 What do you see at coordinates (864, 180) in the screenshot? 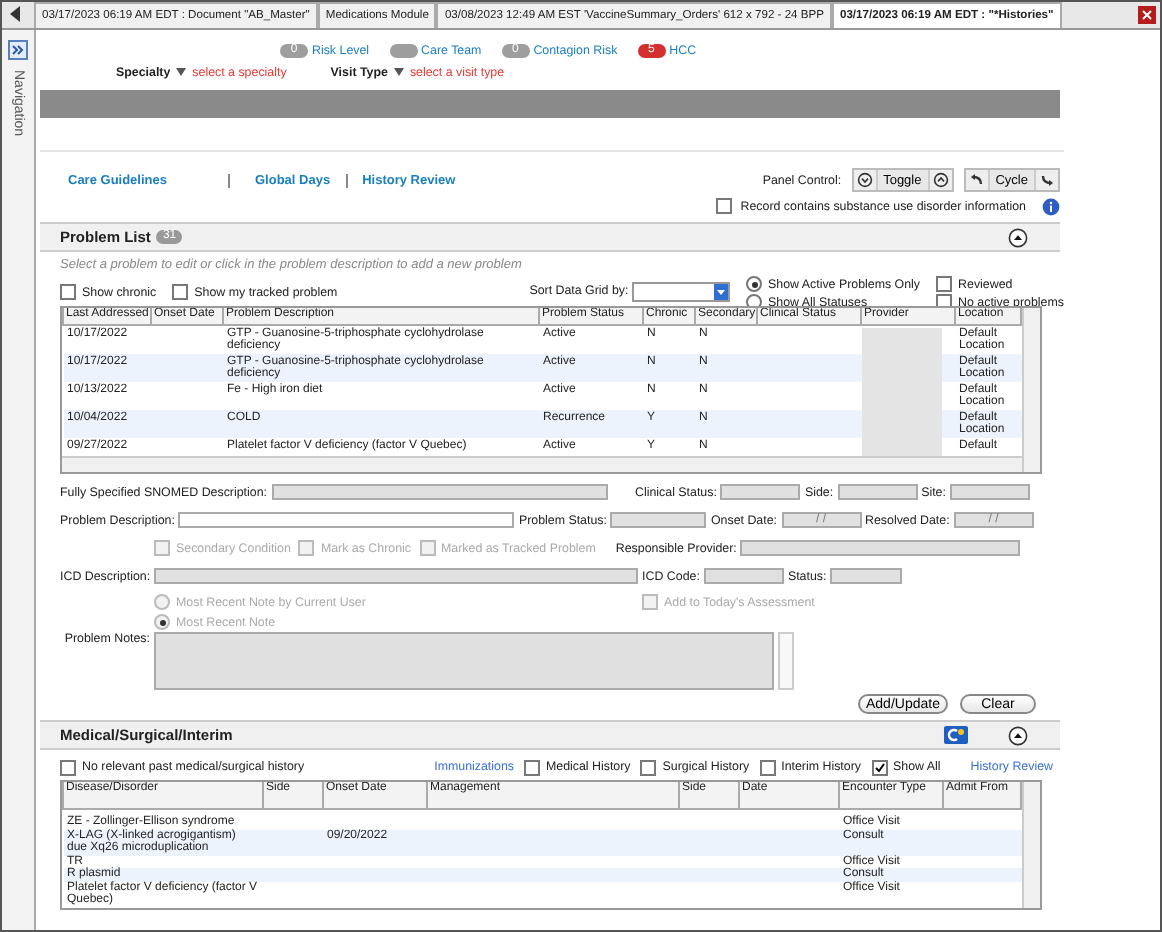
I see `collapse-all-icon` at bounding box center [864, 180].